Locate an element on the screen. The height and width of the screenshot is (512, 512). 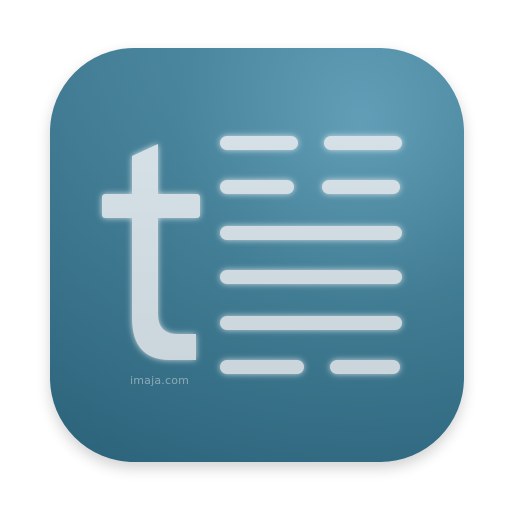
line-row-1-left is located at coordinates (259, 143).